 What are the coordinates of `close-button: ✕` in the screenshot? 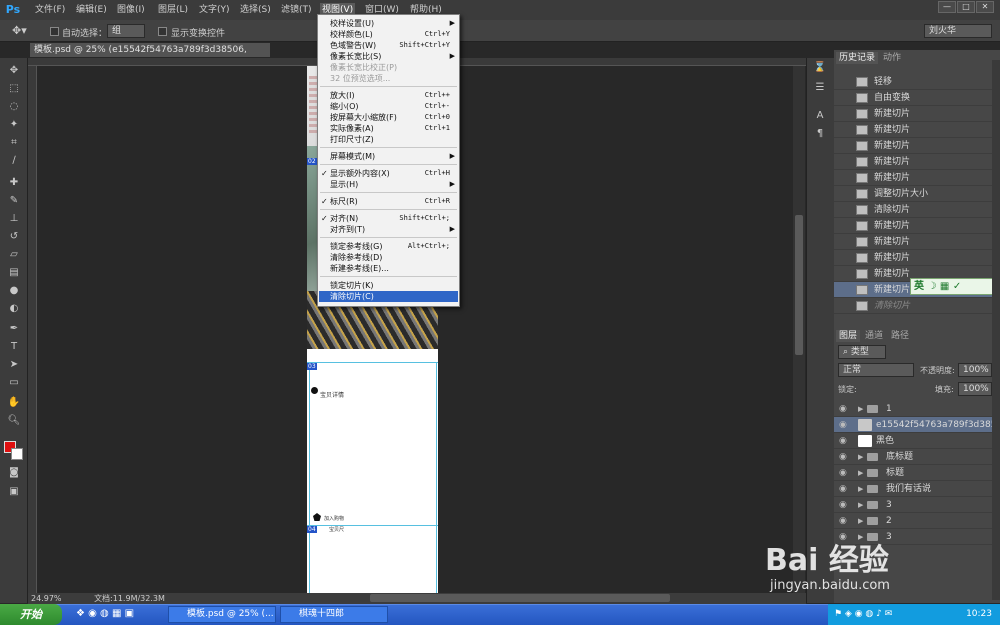 It's located at (985, 7).